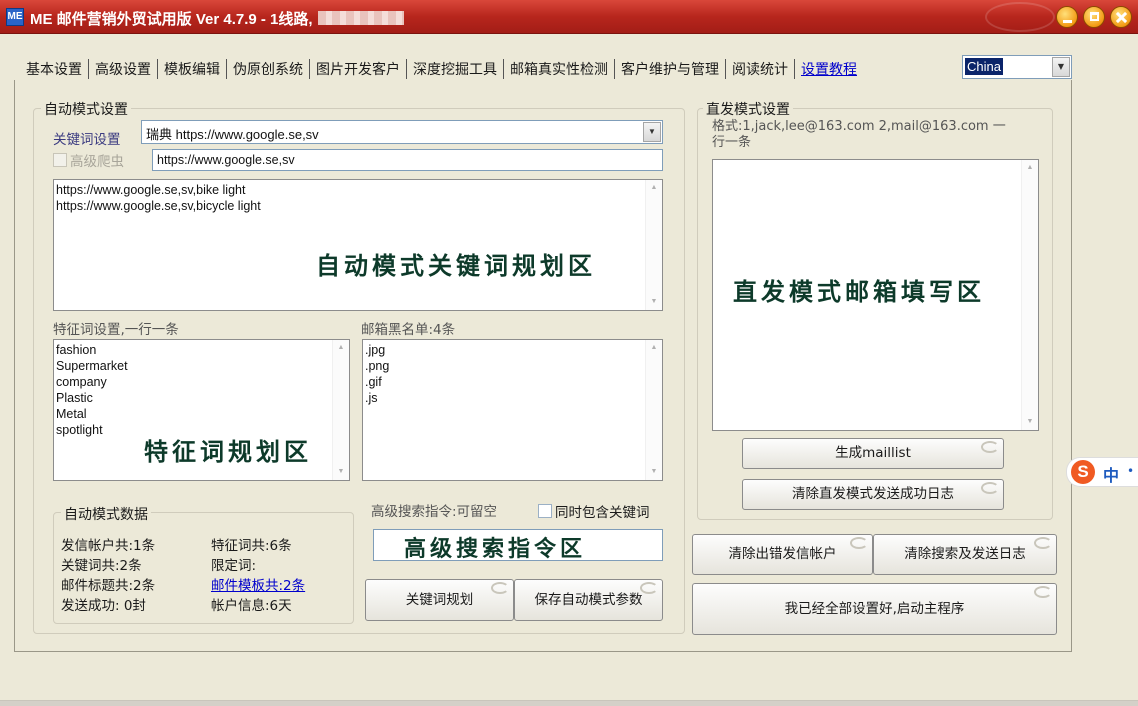  What do you see at coordinates (101, 566) in the screenshot?
I see `keywords-total-stat: 关键词共:2条` at bounding box center [101, 566].